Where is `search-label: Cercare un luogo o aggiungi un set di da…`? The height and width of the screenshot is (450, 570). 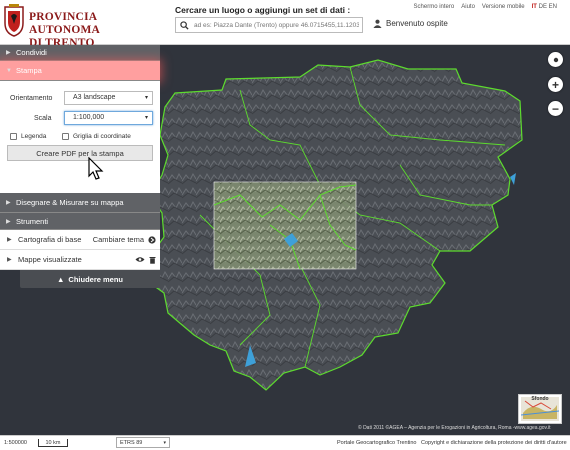
search-label: Cercare un luogo o aggiungi un set di da… is located at coordinates (263, 10).